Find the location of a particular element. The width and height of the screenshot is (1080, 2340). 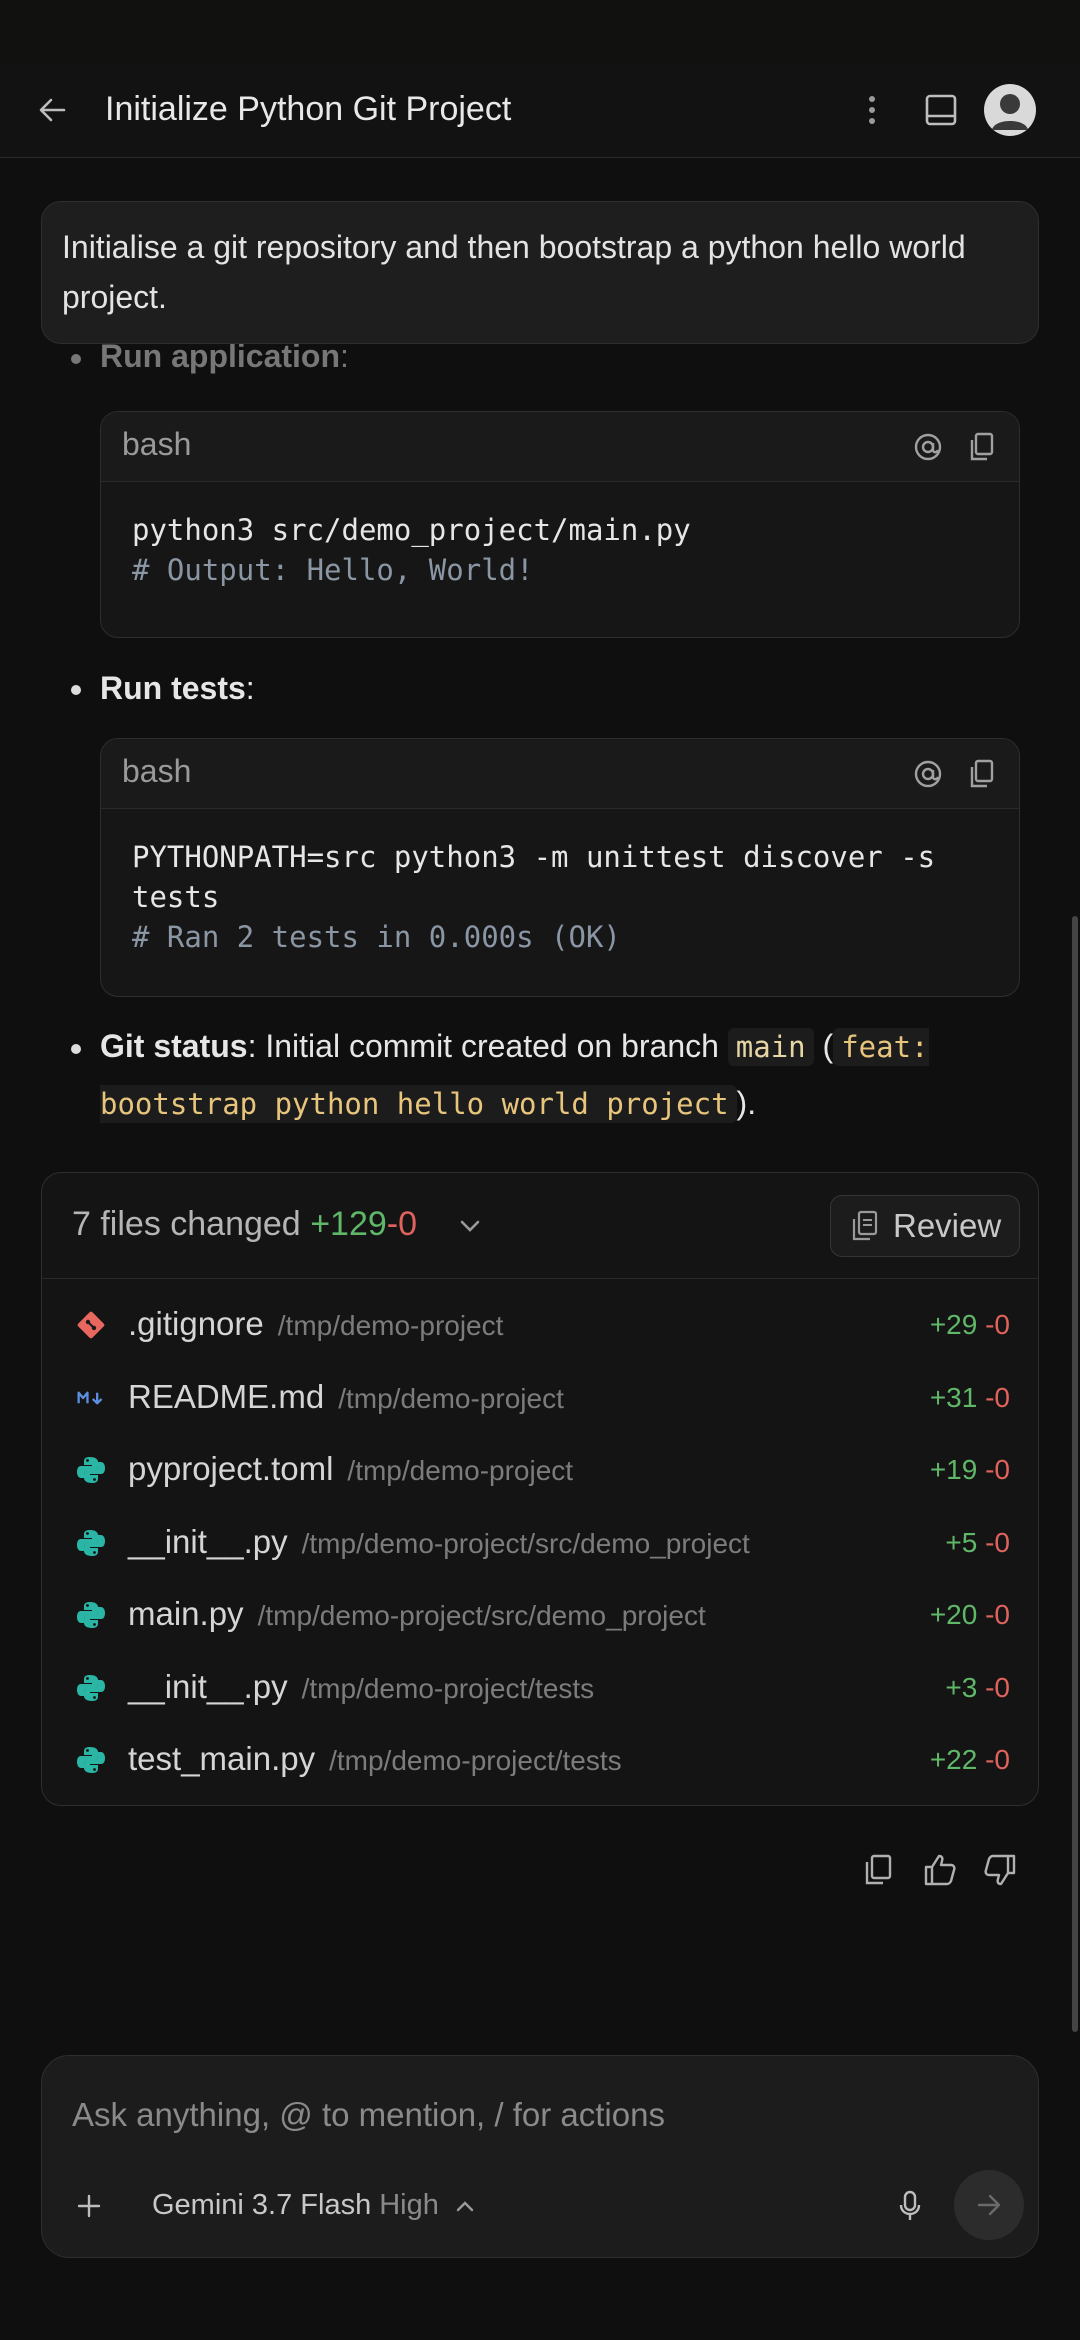

file-name-text: README.md is located at coordinates (226, 1396).